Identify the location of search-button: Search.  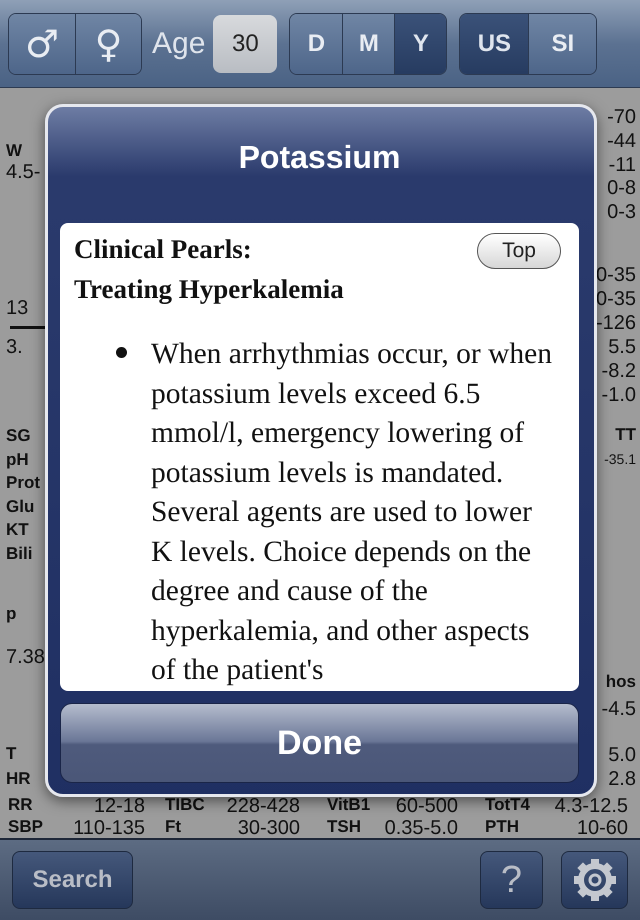
(72, 880).